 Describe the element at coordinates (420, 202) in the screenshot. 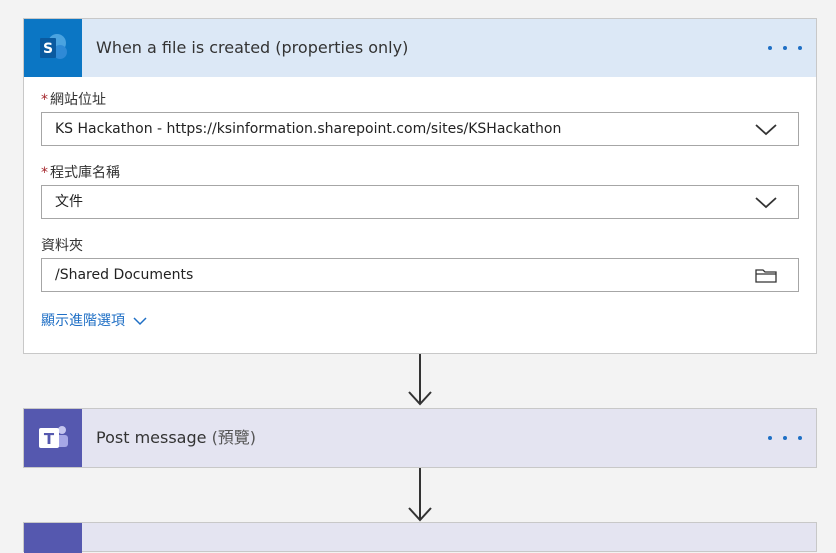

I see `library-name-dropdown: 文件` at that location.